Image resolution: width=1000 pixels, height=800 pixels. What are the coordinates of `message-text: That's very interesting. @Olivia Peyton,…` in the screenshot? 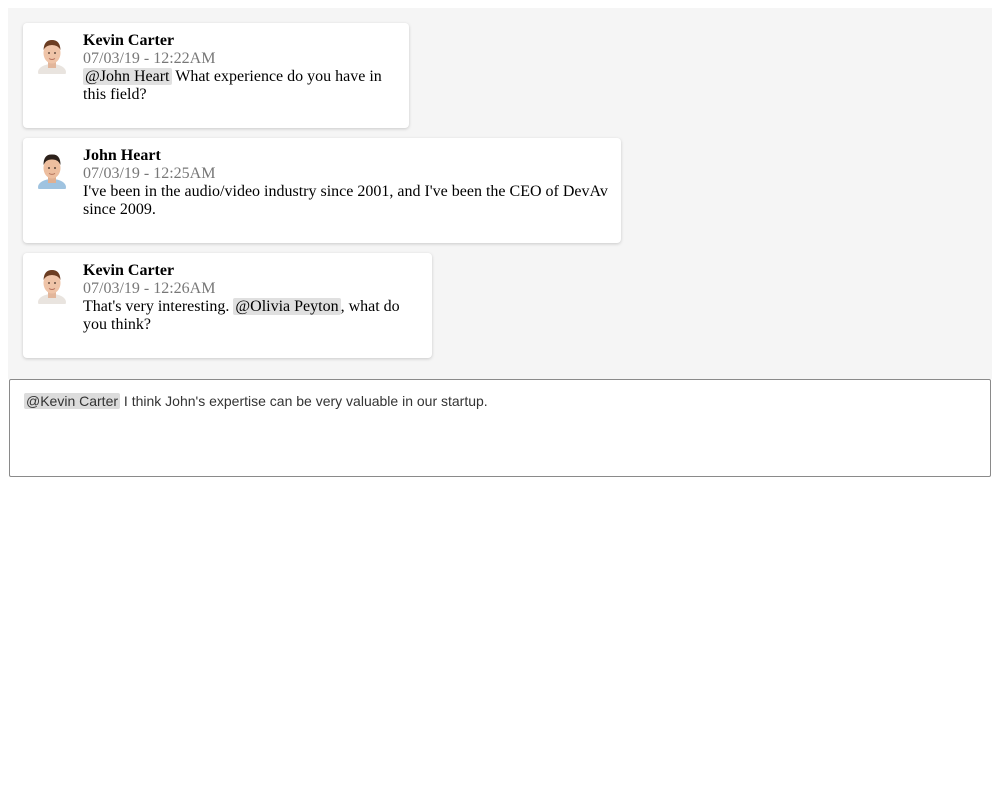 It's located at (252, 316).